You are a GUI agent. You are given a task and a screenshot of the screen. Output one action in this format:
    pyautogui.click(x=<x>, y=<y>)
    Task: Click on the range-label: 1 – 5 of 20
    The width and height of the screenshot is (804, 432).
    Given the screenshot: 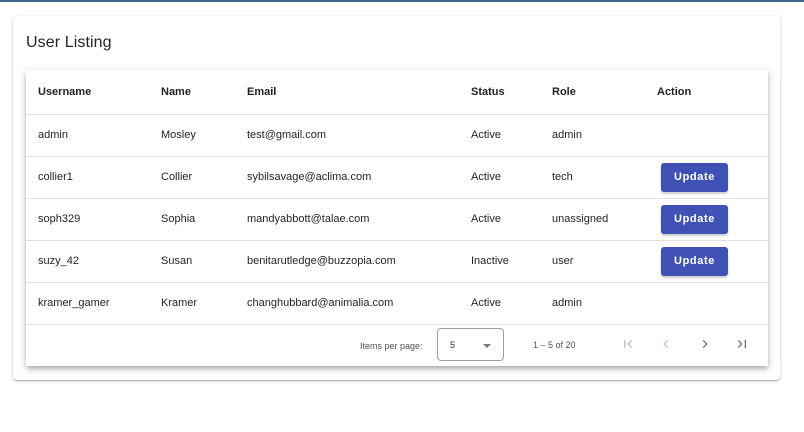 What is the action you would take?
    pyautogui.click(x=554, y=345)
    